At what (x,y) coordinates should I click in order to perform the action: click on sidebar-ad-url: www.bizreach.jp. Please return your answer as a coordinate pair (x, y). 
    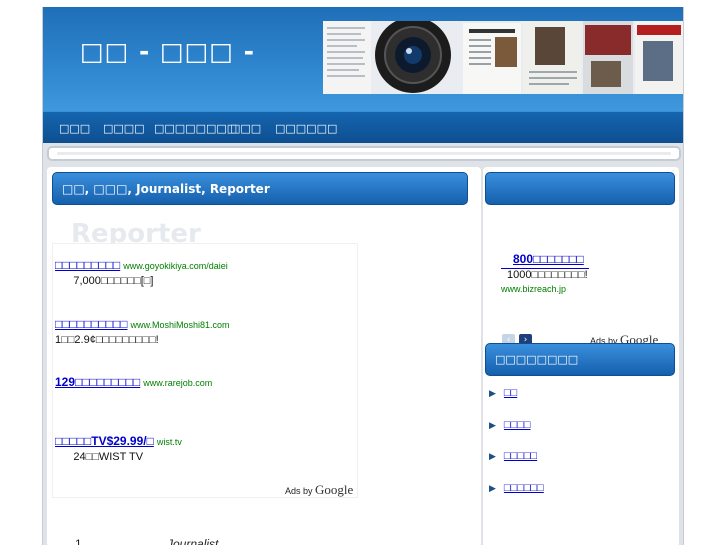
    Looking at the image, I should click on (533, 289).